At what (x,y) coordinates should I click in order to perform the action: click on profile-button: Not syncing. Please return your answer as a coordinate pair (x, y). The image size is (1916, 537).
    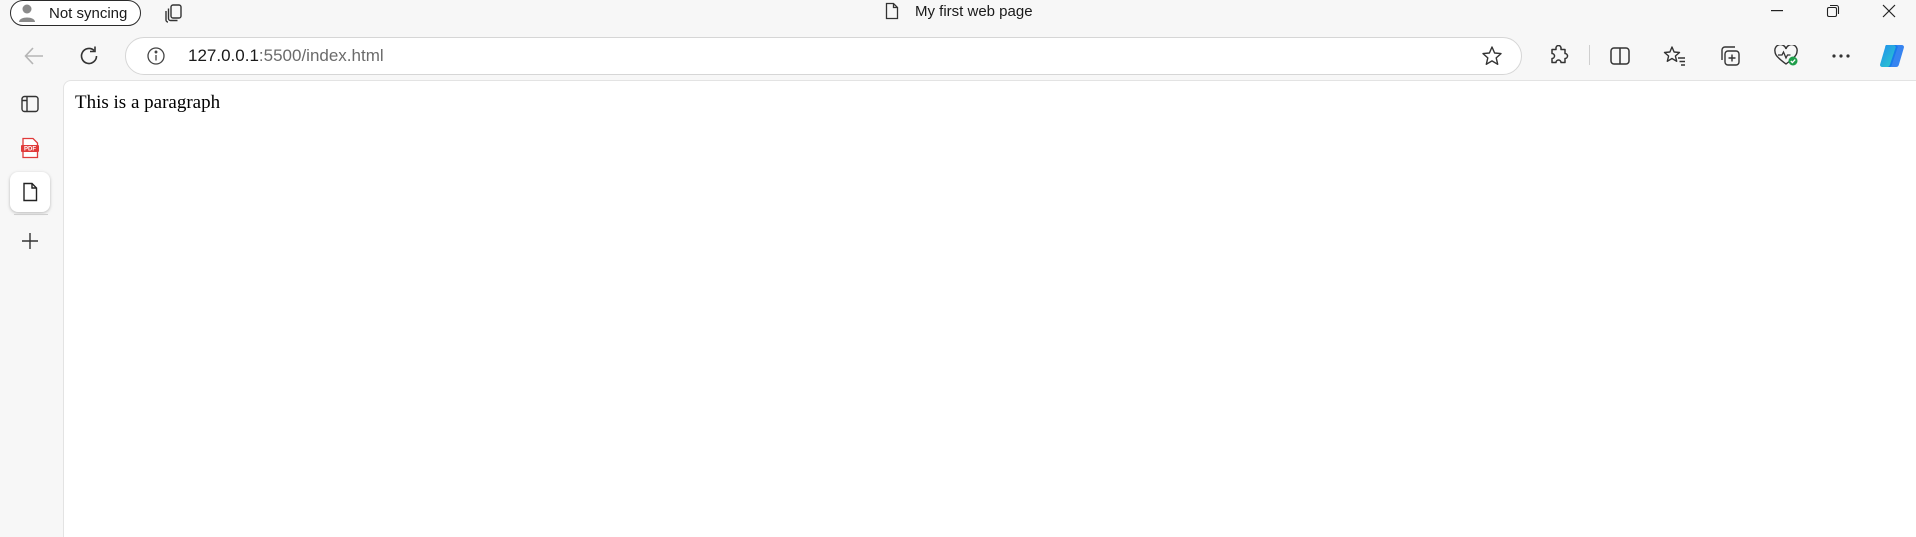
    Looking at the image, I should click on (75, 13).